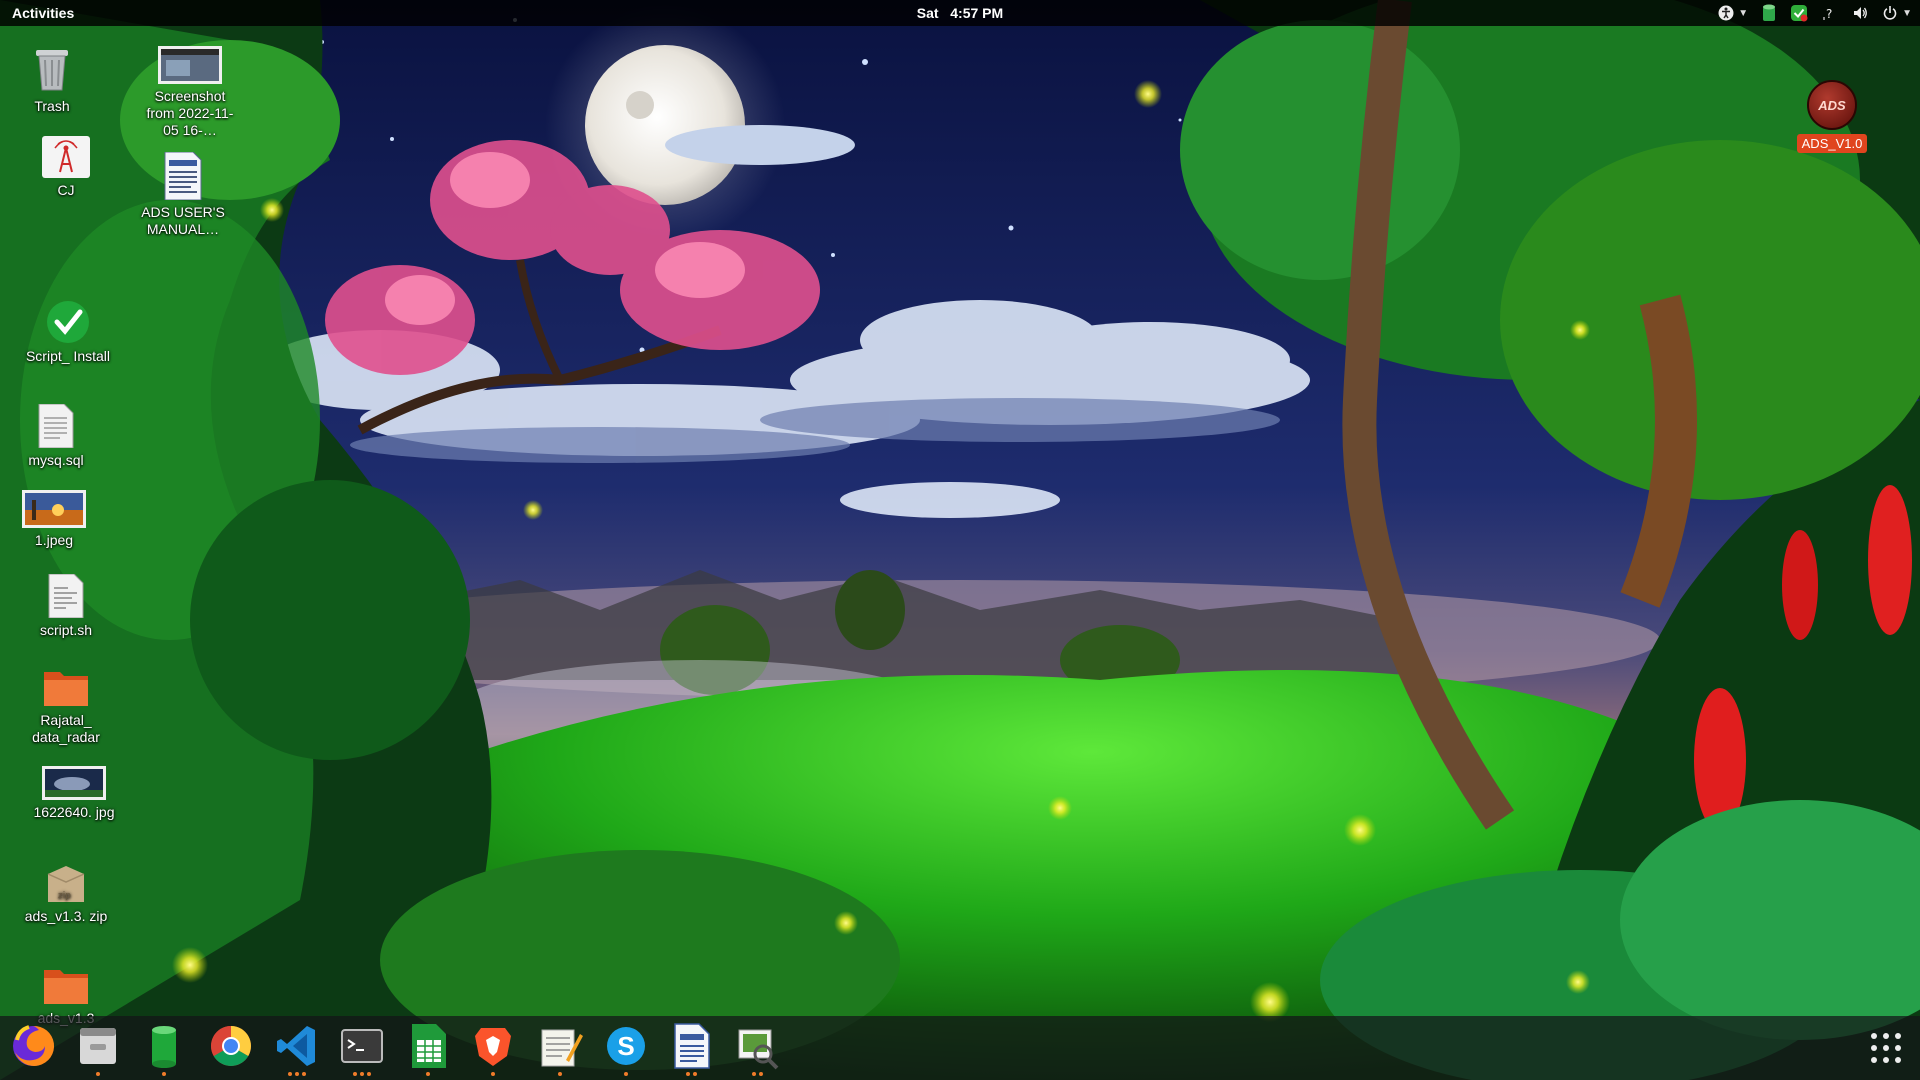 The height and width of the screenshot is (1080, 1920). What do you see at coordinates (66, 630) in the screenshot?
I see `desktop-icon-label: script.sh` at bounding box center [66, 630].